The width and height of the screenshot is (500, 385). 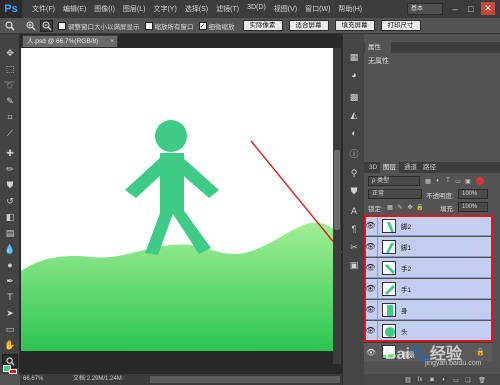 I want to click on vertical-scroll-thumb, so click(x=337, y=190).